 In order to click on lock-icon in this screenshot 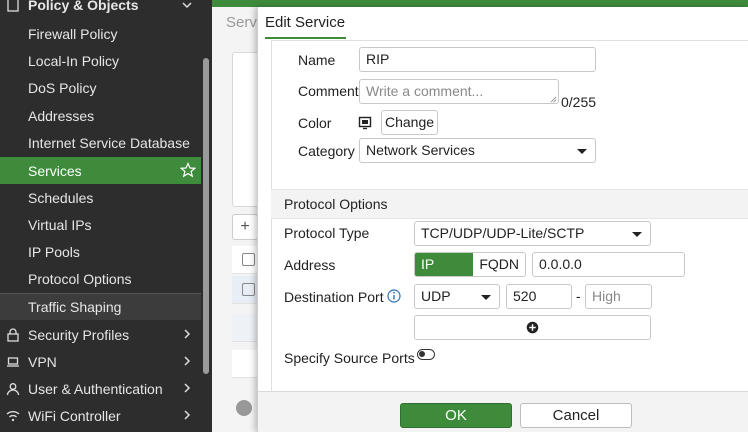, I will do `click(13, 335)`.